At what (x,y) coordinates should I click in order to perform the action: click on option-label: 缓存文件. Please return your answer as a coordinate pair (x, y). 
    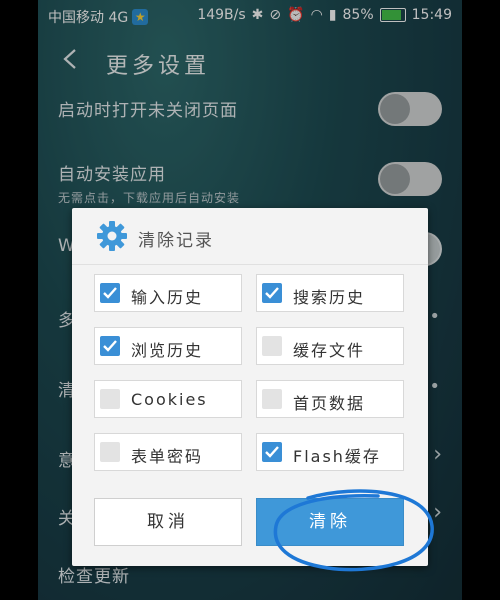
    Looking at the image, I should click on (329, 350).